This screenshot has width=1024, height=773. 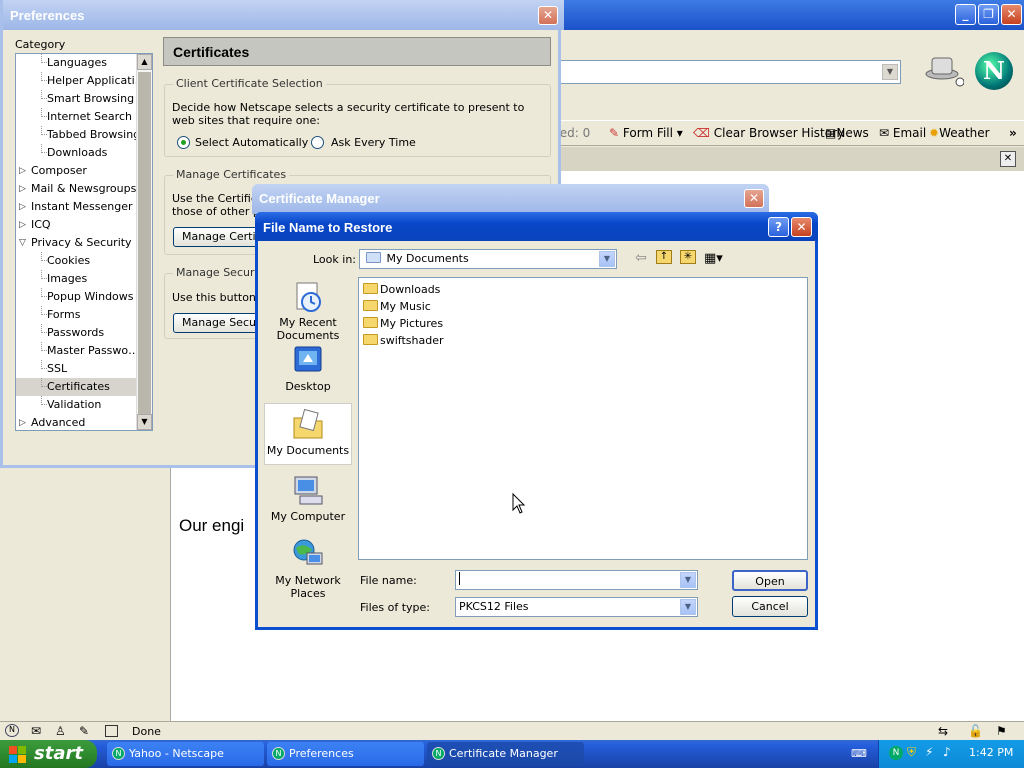 I want to click on email-button: ✉ Email, so click(x=902, y=134).